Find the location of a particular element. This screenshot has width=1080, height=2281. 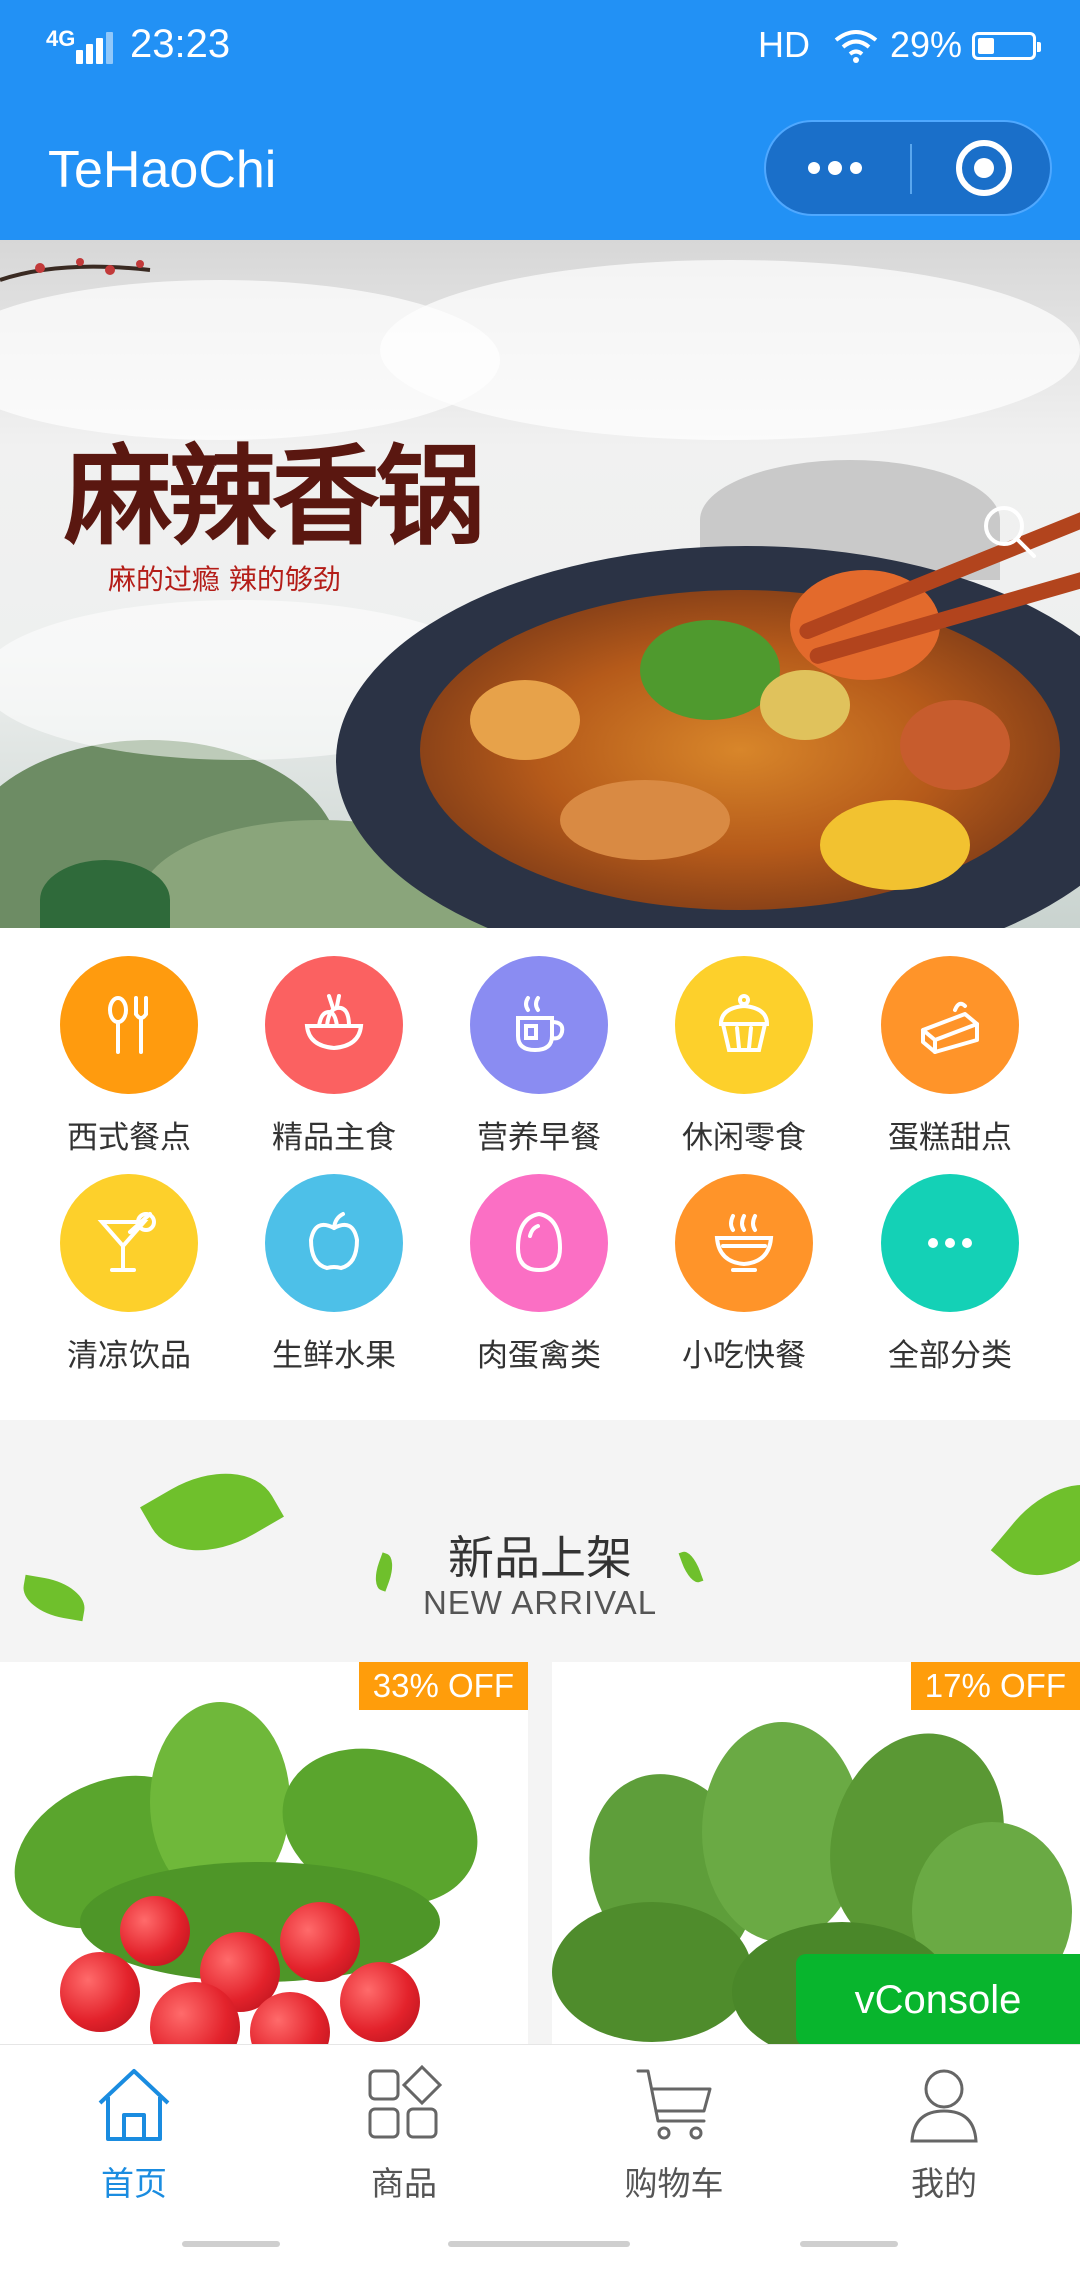

tab-label: 我的 is located at coordinates (944, 2183).